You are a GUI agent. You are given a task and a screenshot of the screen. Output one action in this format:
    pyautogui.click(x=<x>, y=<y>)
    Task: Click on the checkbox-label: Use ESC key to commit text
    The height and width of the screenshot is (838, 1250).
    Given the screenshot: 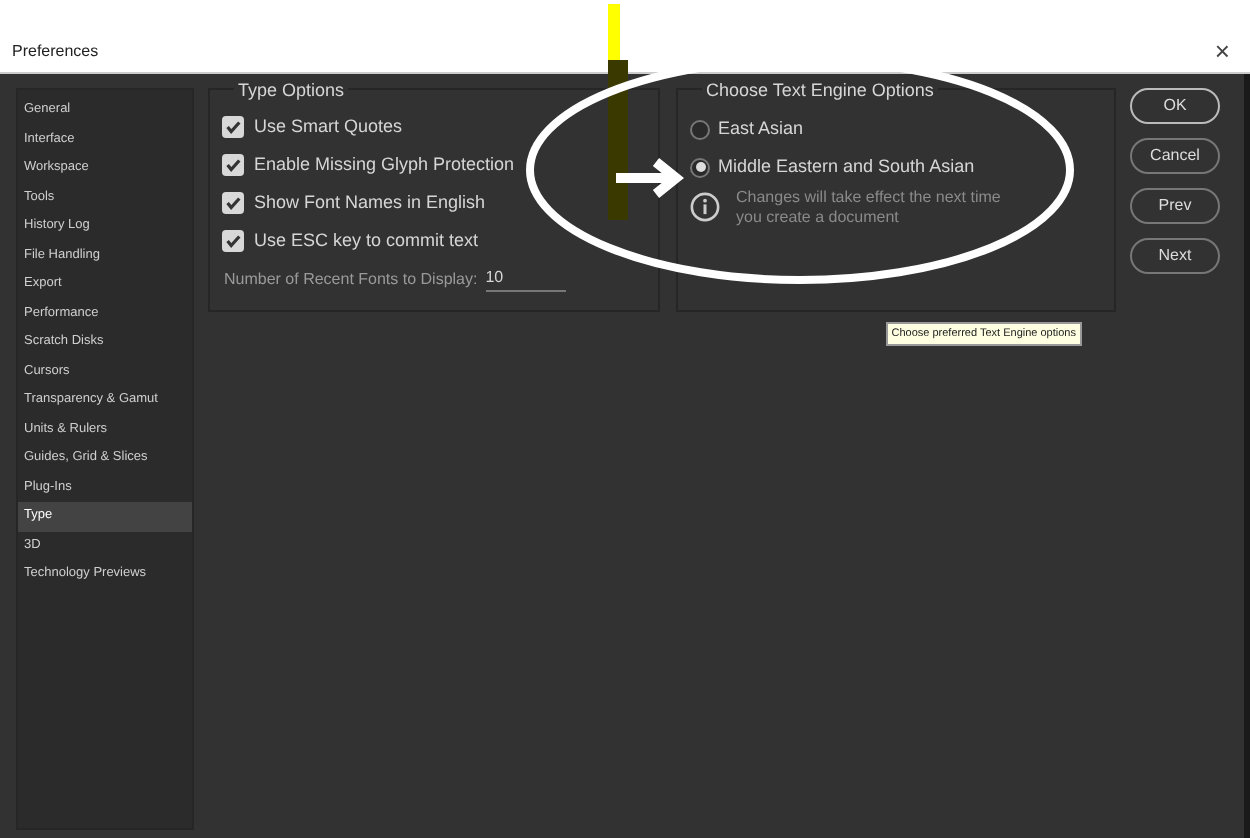 What is the action you would take?
    pyautogui.click(x=366, y=240)
    